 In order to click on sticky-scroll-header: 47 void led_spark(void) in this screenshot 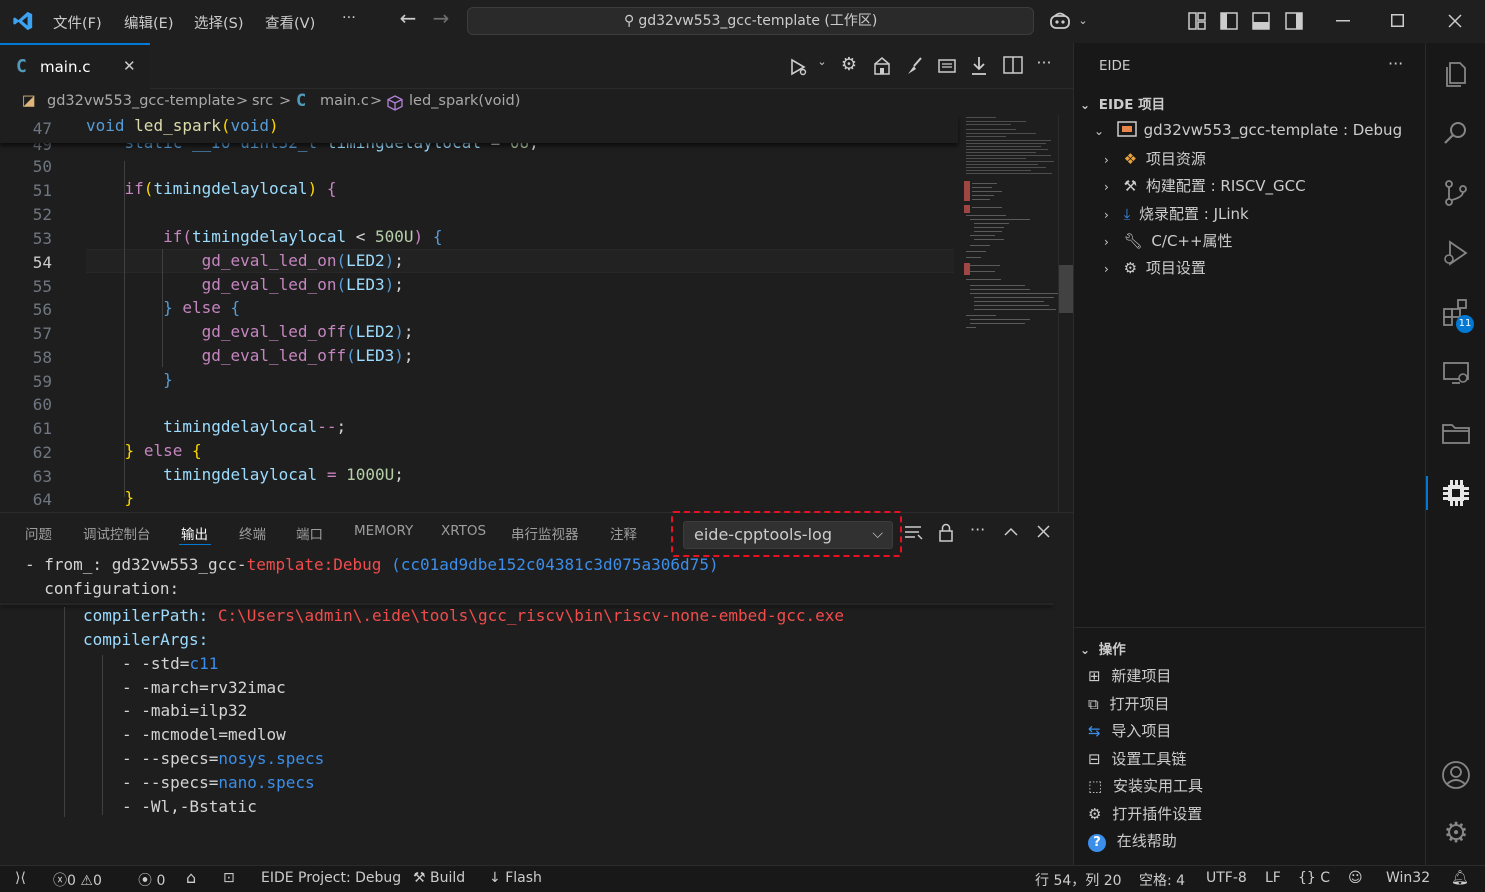, I will do `click(479, 129)`.